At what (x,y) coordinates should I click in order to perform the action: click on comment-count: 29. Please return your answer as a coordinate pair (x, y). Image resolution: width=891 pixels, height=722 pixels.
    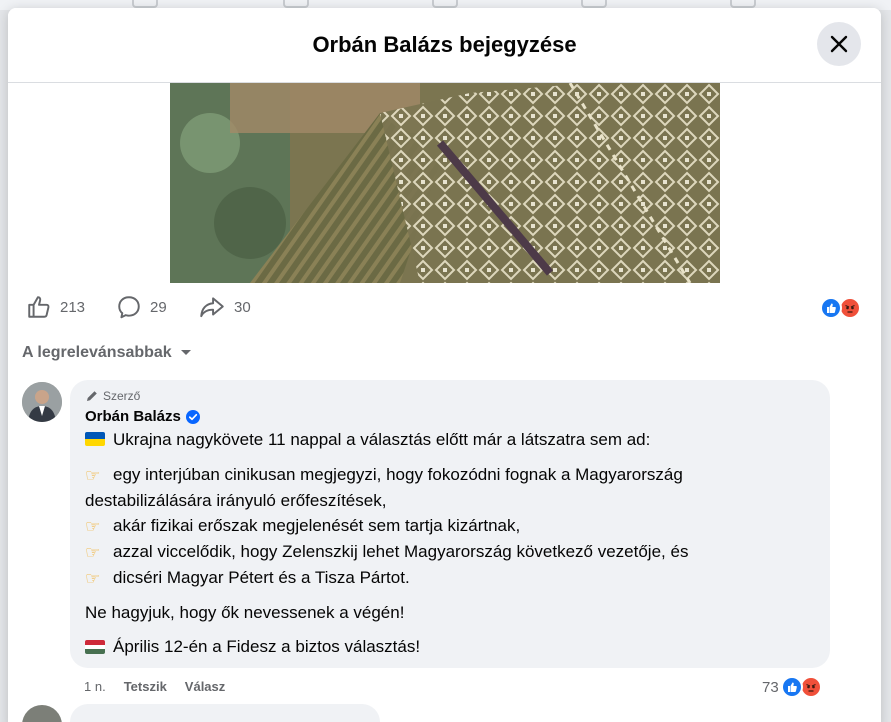
    Looking at the image, I should click on (158, 307).